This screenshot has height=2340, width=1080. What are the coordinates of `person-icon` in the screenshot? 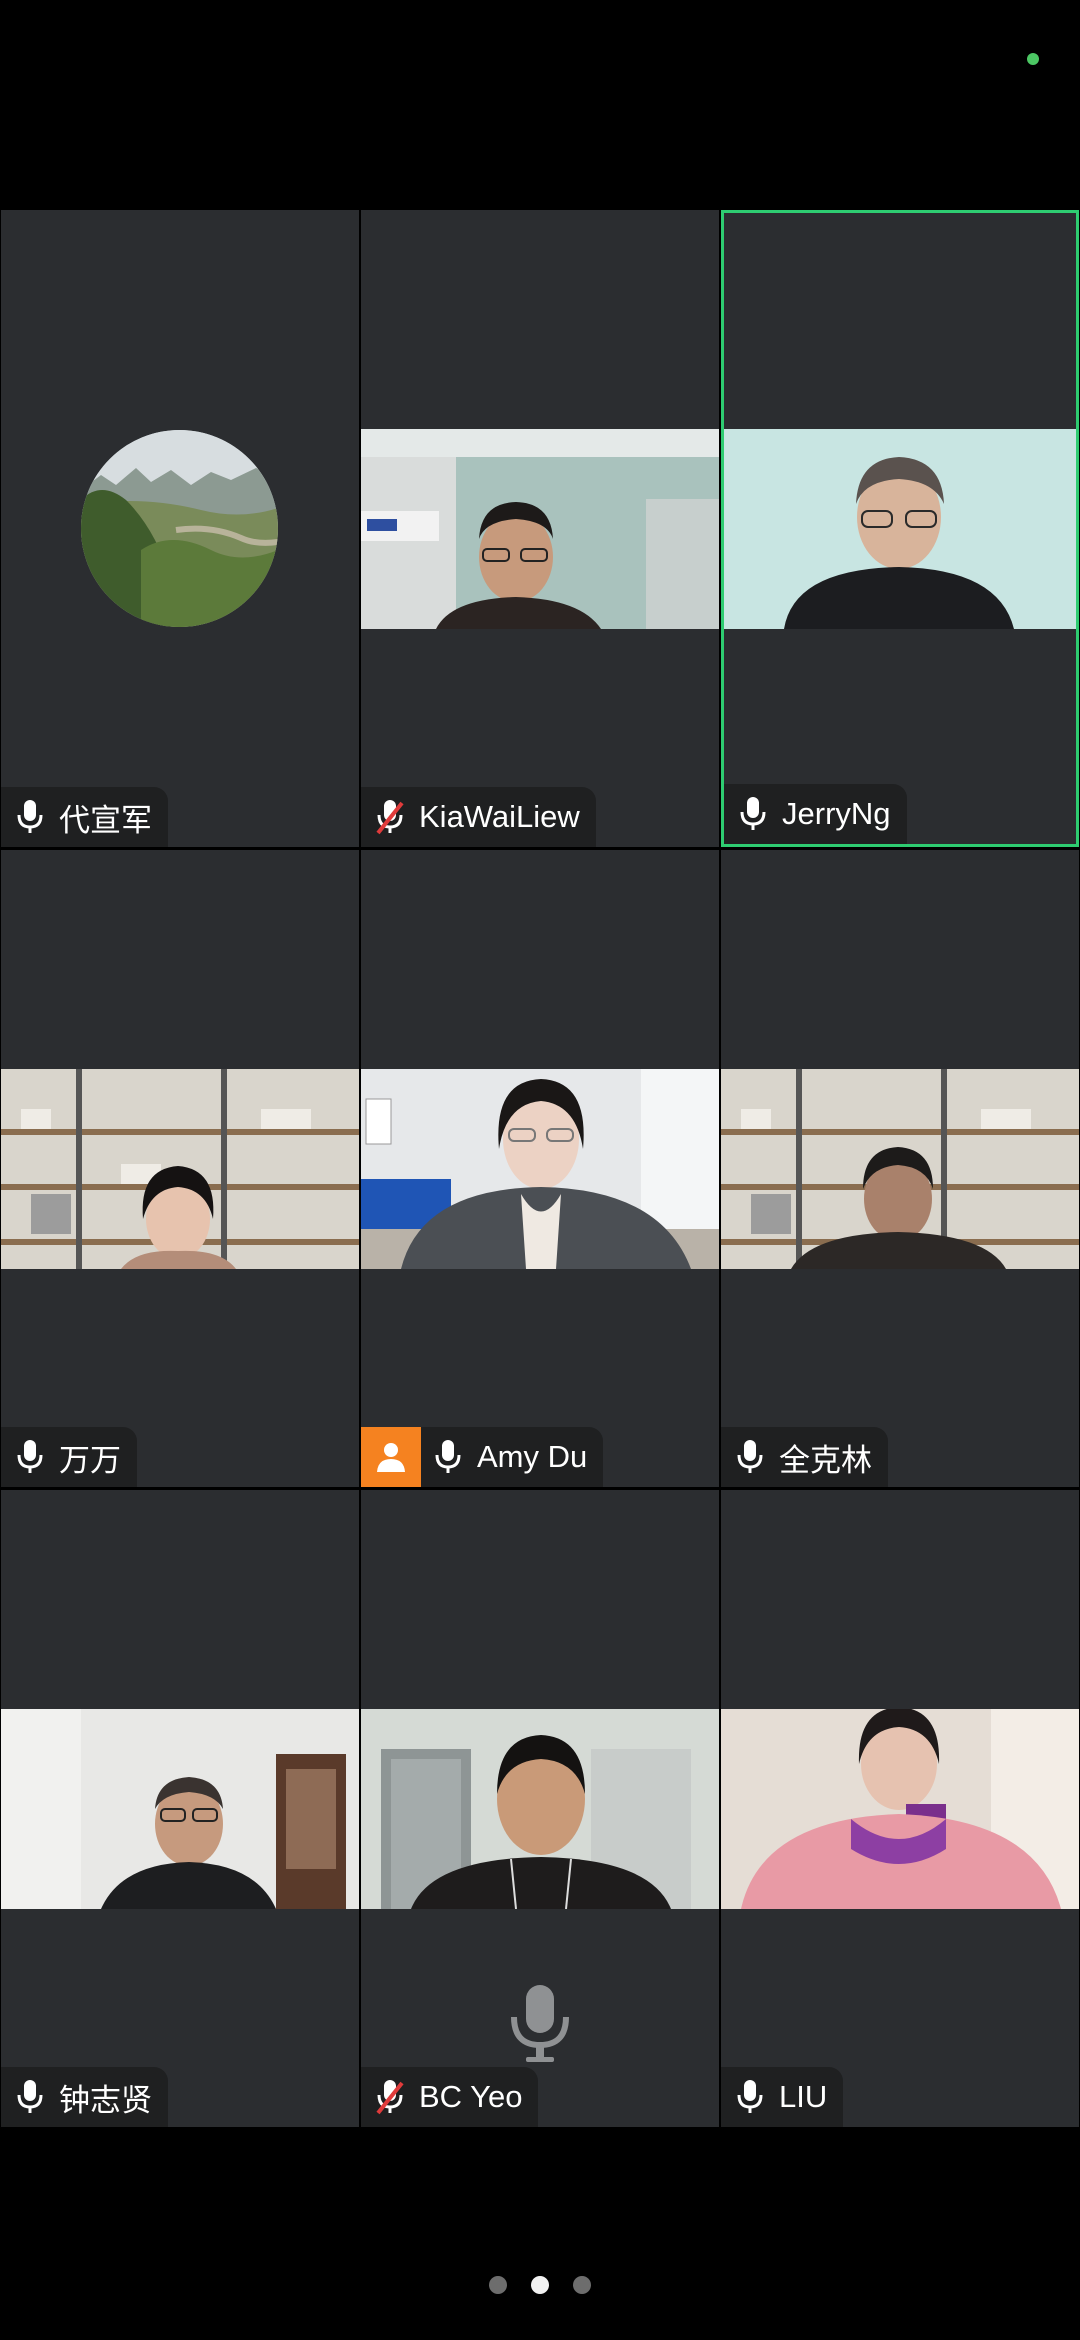 It's located at (391, 1457).